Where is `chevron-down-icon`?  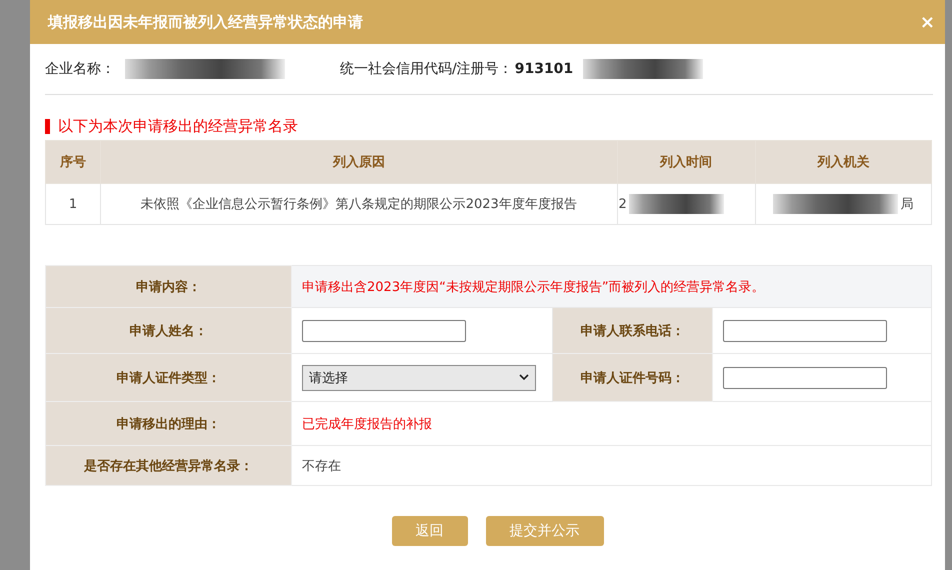 chevron-down-icon is located at coordinates (524, 377).